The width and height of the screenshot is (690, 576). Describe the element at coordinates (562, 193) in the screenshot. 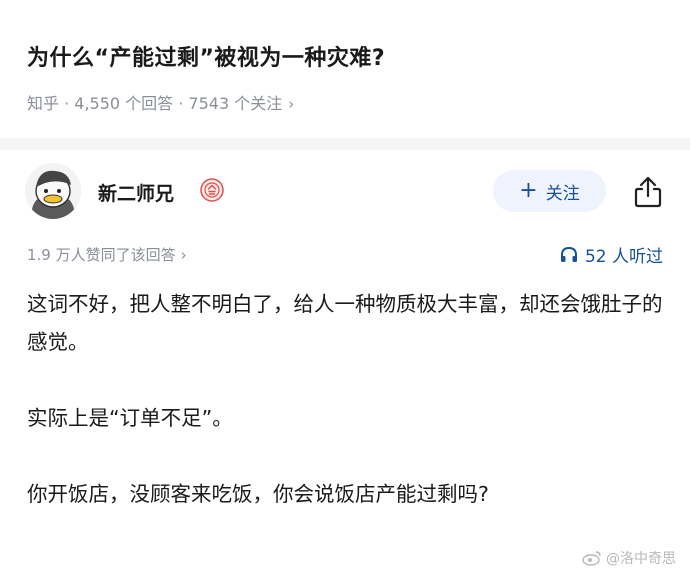

I see `follow-label: 关注` at that location.